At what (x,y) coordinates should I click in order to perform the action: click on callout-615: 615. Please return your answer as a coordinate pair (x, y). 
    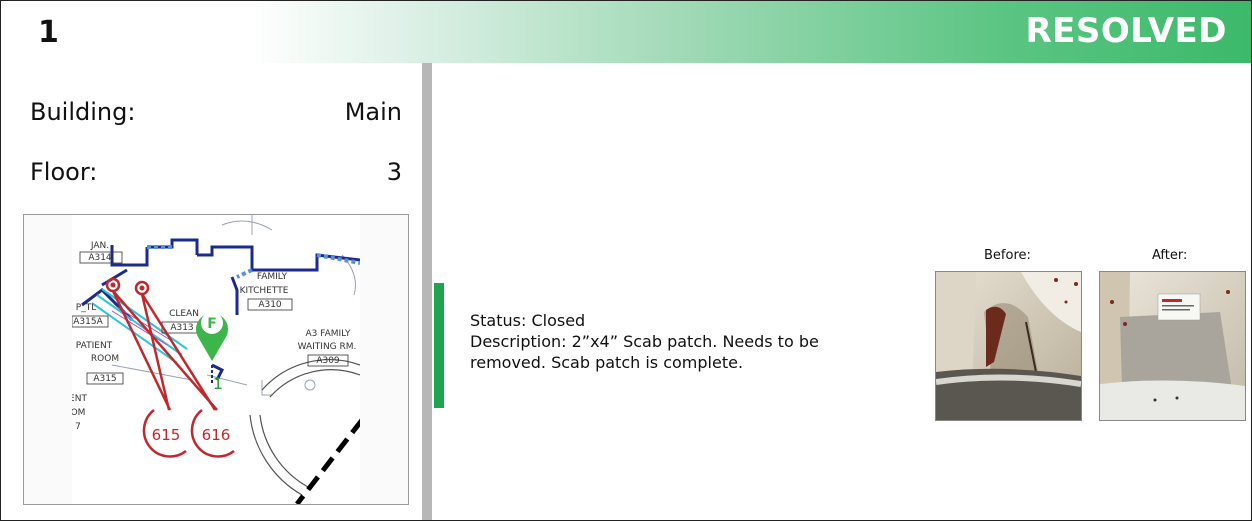
    Looking at the image, I should click on (166, 435).